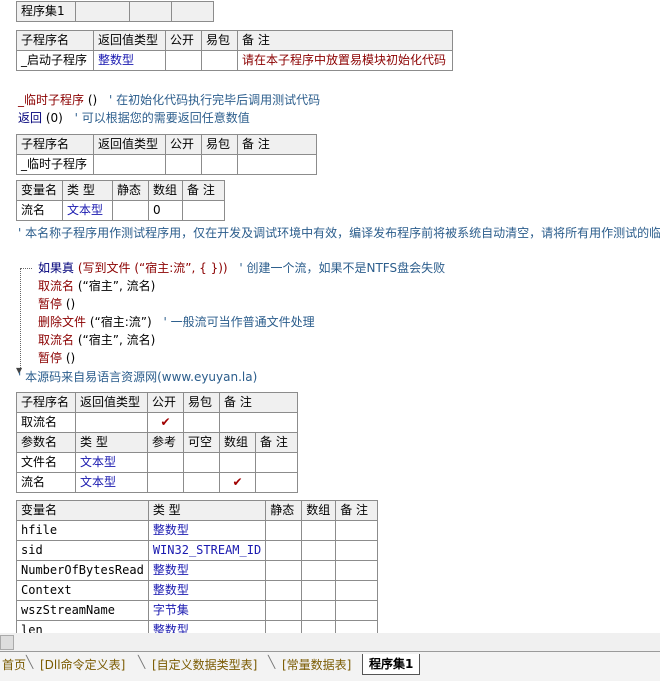 This screenshot has width=660, height=681. Describe the element at coordinates (237, 462) in the screenshot. I see `param-array` at that location.